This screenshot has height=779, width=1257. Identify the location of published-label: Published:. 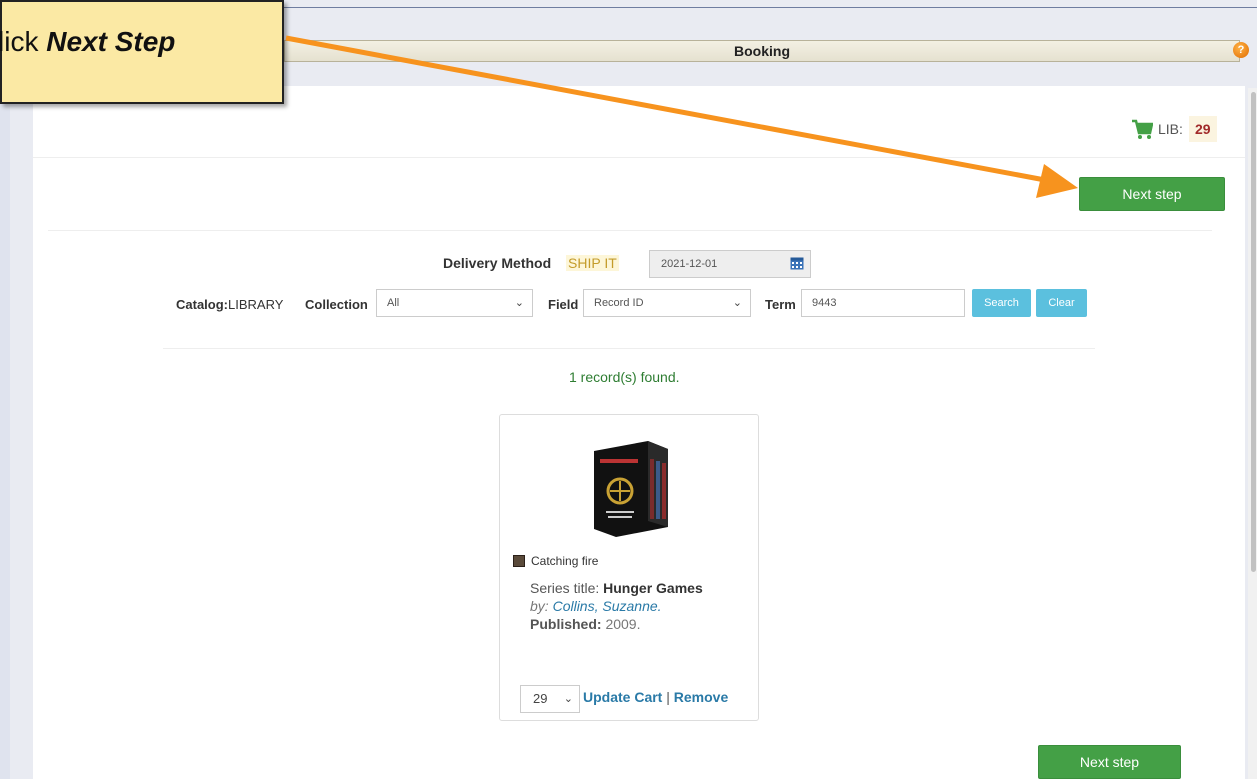
(566, 624).